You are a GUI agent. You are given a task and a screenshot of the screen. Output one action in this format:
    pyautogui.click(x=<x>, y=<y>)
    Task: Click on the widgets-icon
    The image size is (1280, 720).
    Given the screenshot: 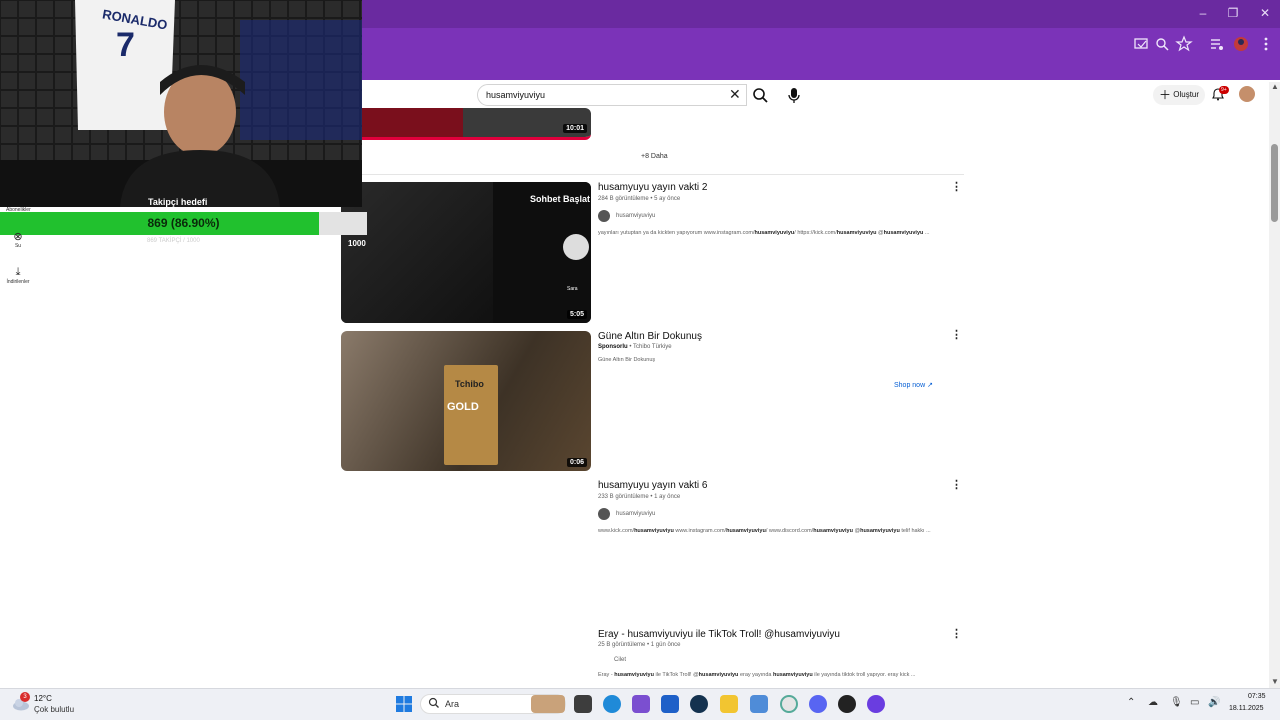 What is the action you would take?
    pyautogui.click(x=548, y=704)
    